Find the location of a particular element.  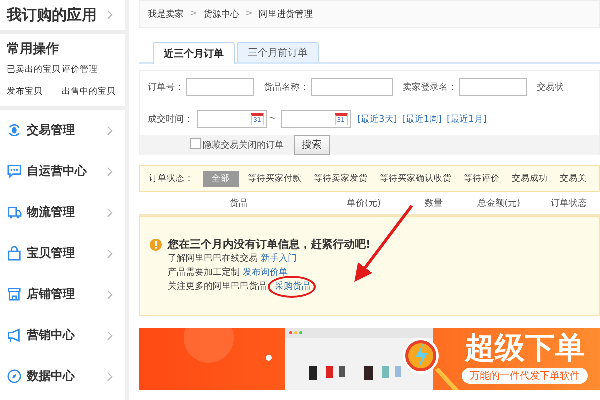

quick-link: 出售中的宝贝 is located at coordinates (90, 92).